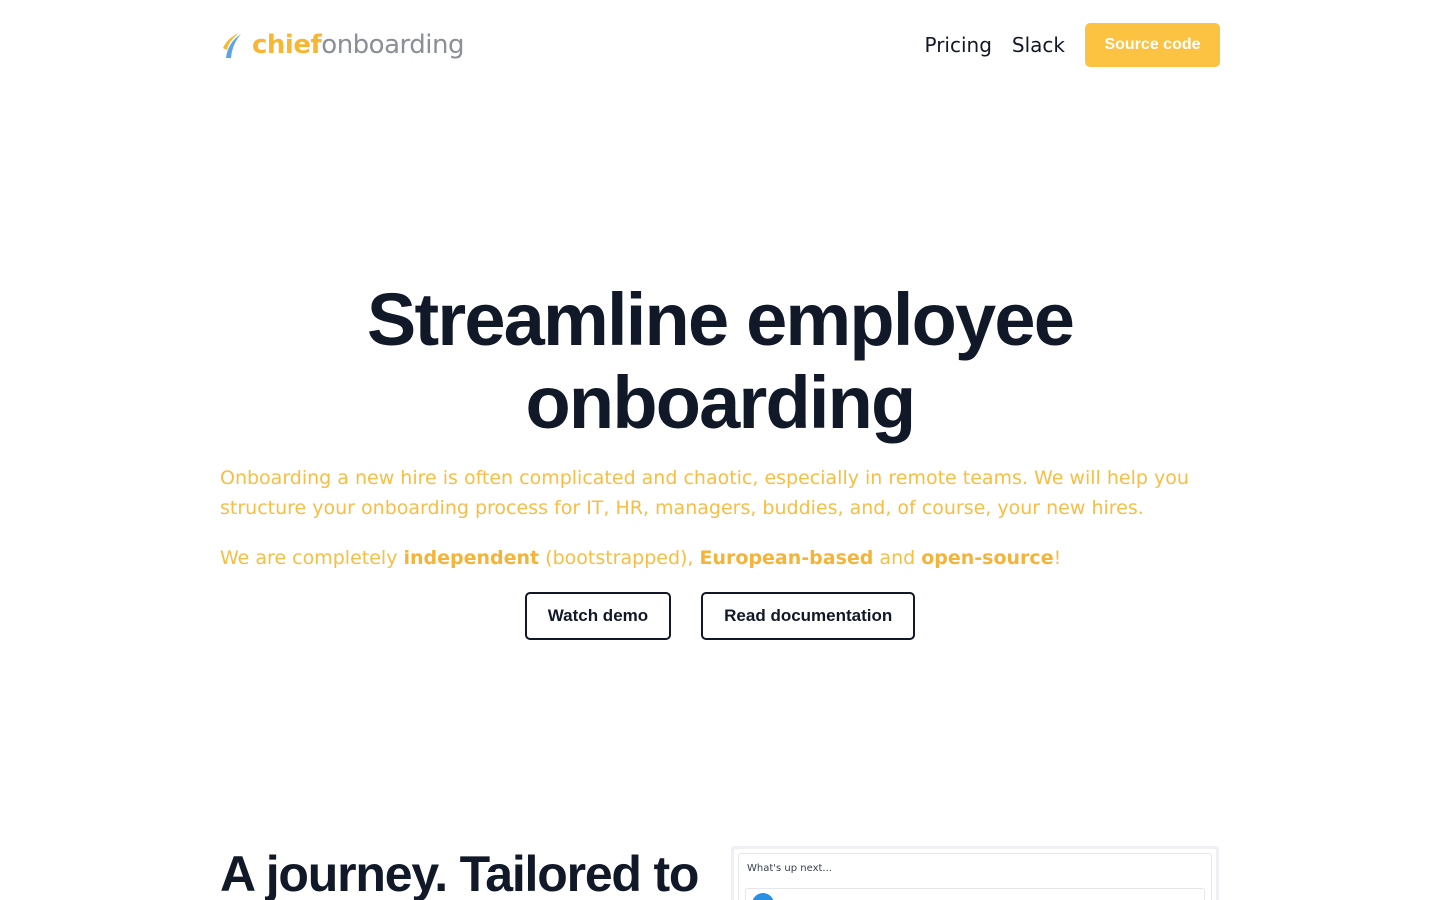  I want to click on tagline-open-source: open-source, so click(987, 558).